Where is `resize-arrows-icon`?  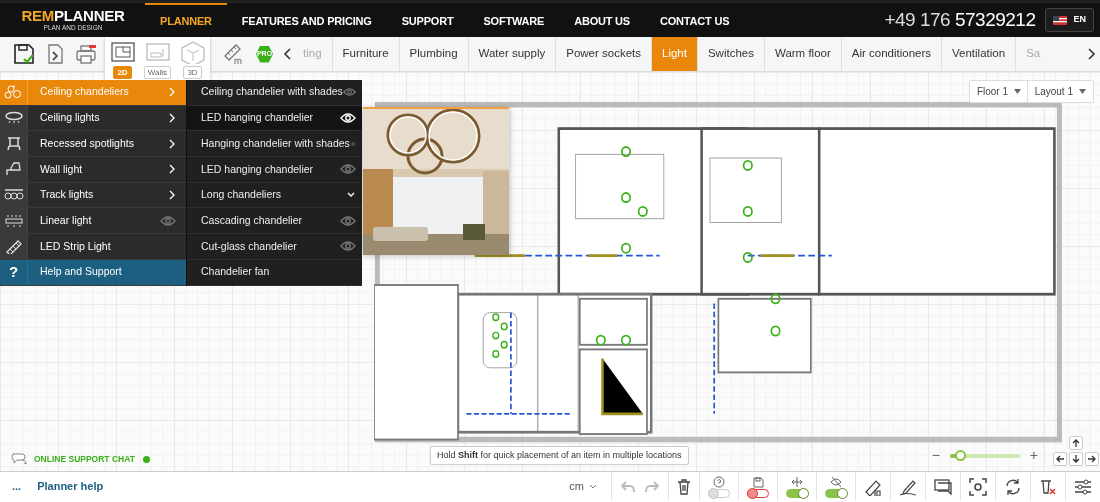
resize-arrows-icon is located at coordinates (797, 481).